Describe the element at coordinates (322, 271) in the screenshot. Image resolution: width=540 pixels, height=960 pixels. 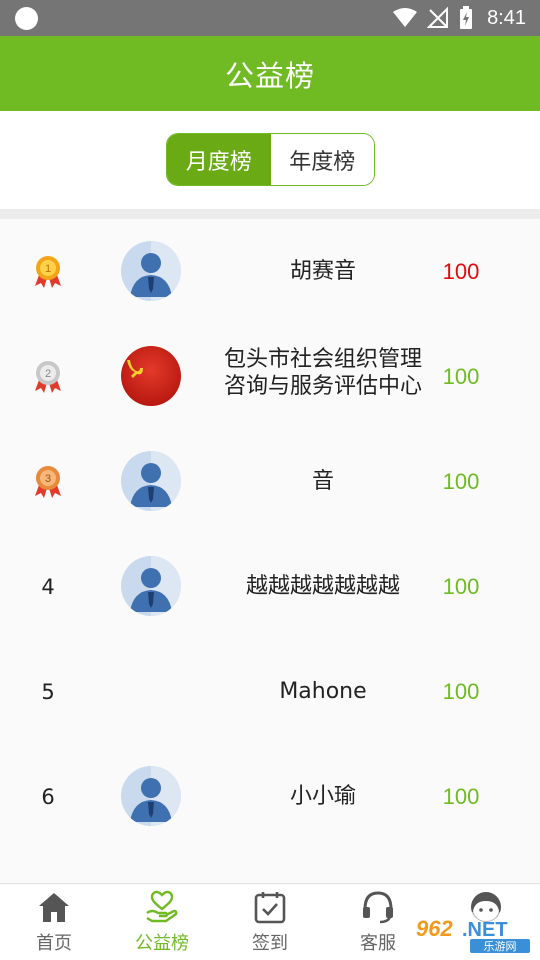
I see `donor-name: 胡赛音` at that location.